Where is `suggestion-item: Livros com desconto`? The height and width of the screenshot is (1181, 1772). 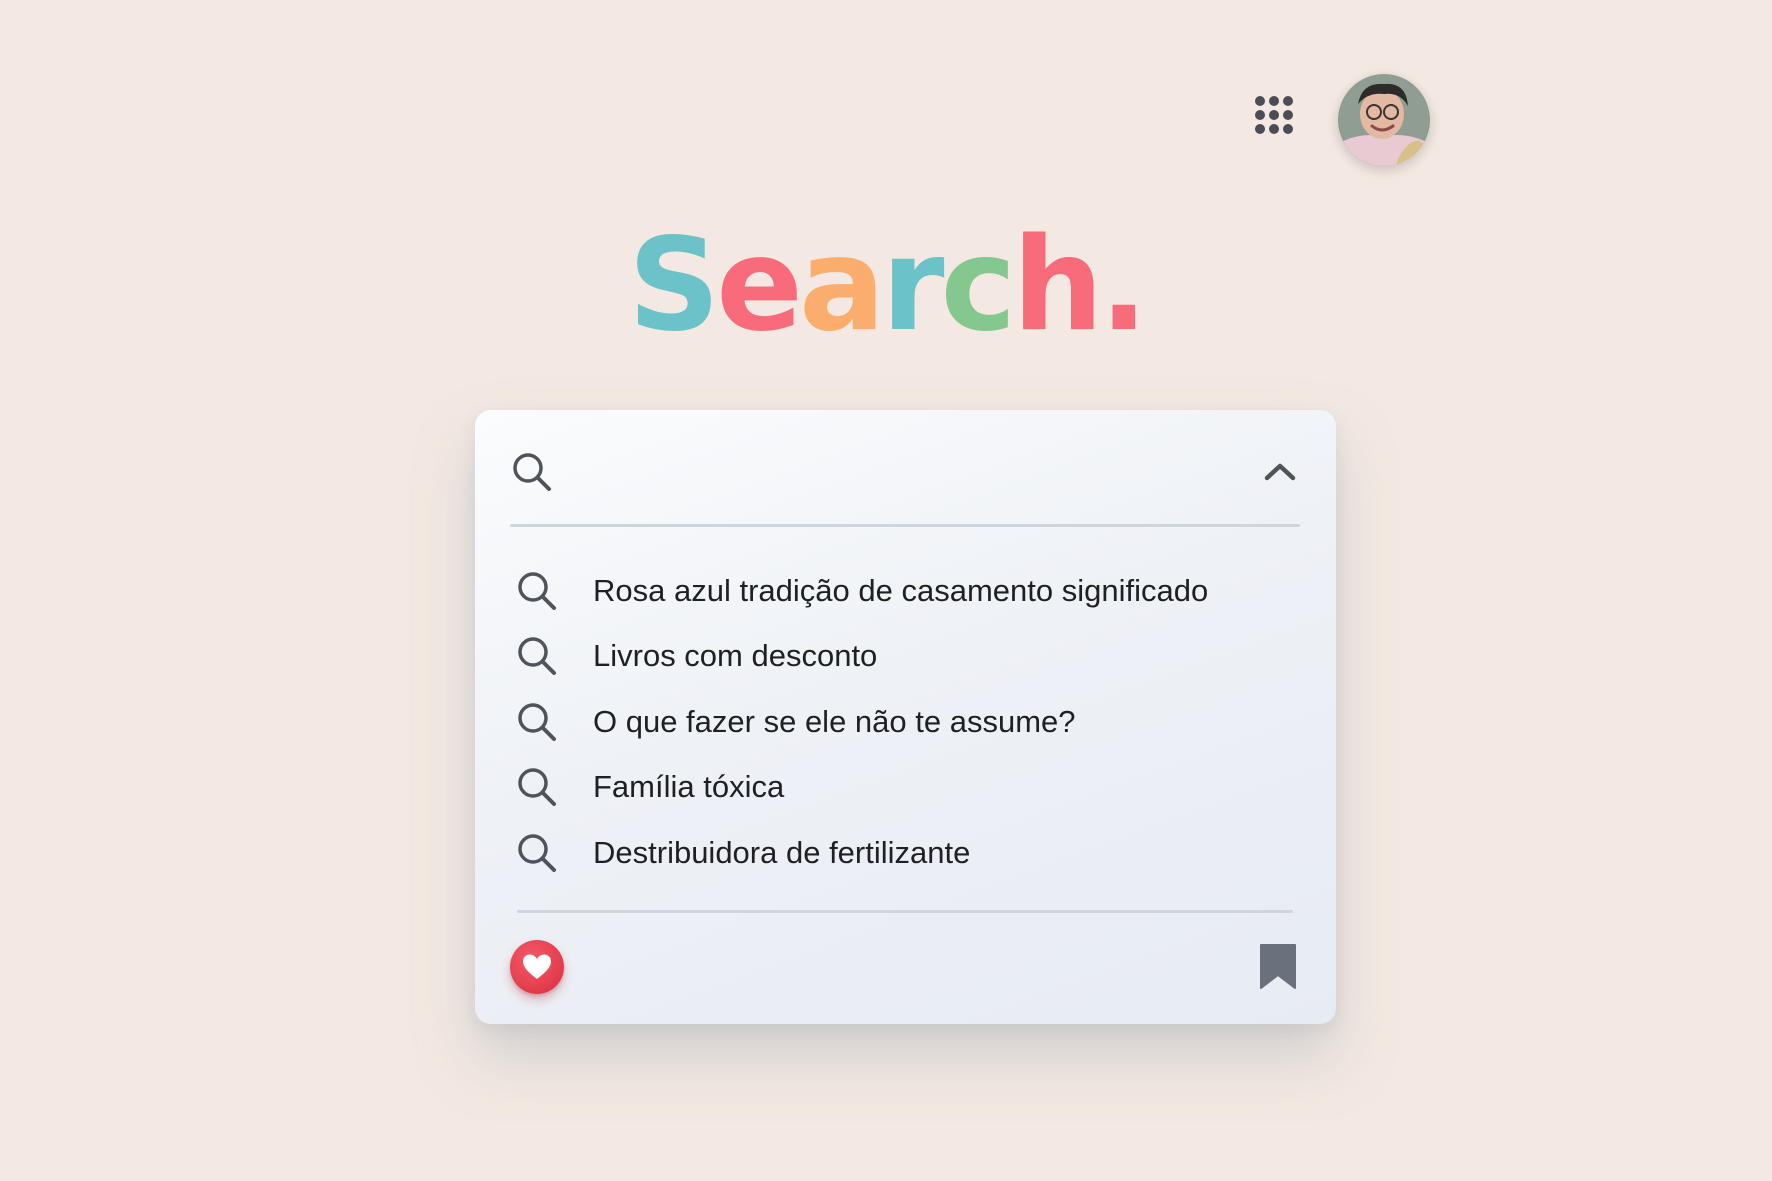 suggestion-item: Livros com desconto is located at coordinates (905, 657).